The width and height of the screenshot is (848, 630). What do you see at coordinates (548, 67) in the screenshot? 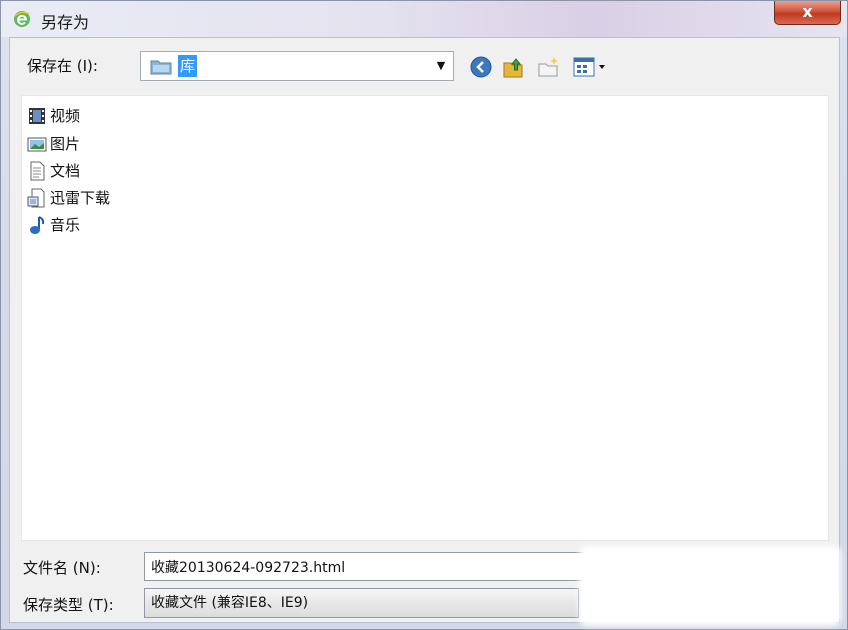
I see `new-folder-icon` at bounding box center [548, 67].